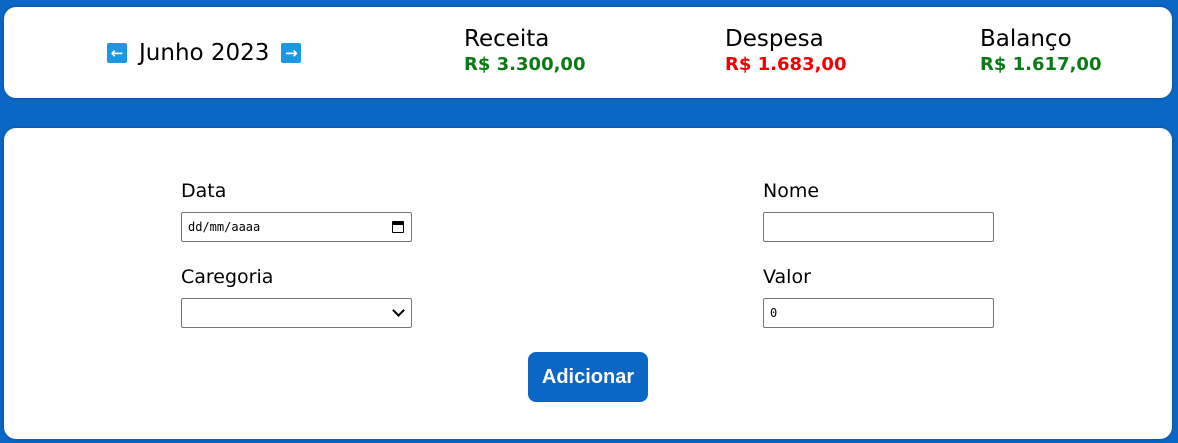 This screenshot has width=1178, height=443. What do you see at coordinates (227, 277) in the screenshot?
I see `category-label: Caregoria` at bounding box center [227, 277].